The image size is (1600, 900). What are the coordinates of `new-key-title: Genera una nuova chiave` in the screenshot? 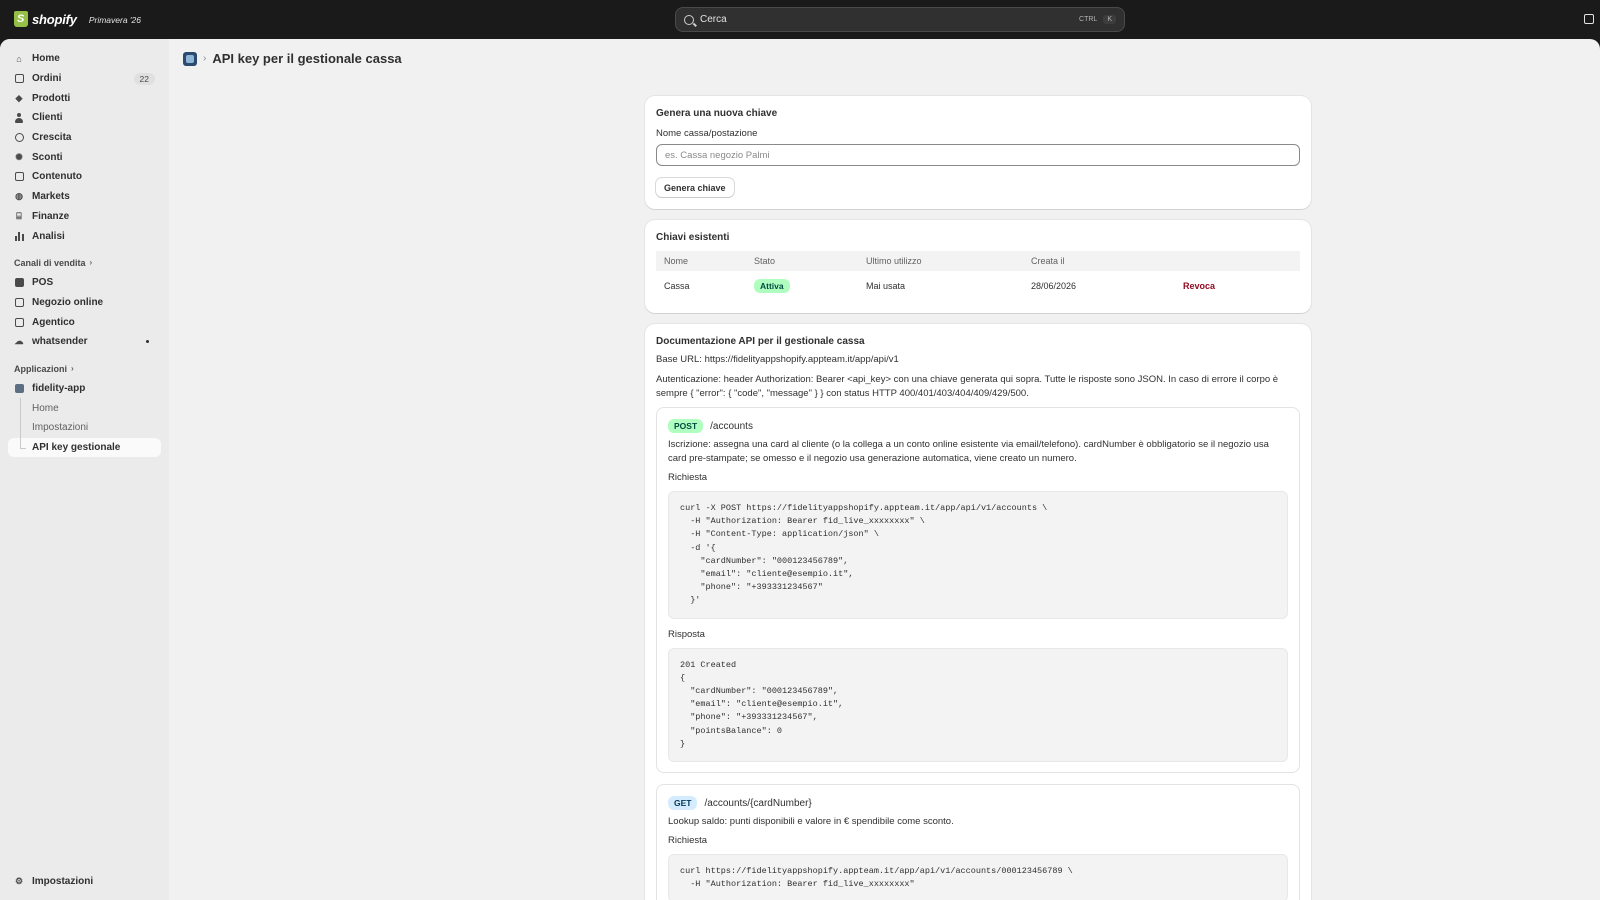 It's located at (717, 113).